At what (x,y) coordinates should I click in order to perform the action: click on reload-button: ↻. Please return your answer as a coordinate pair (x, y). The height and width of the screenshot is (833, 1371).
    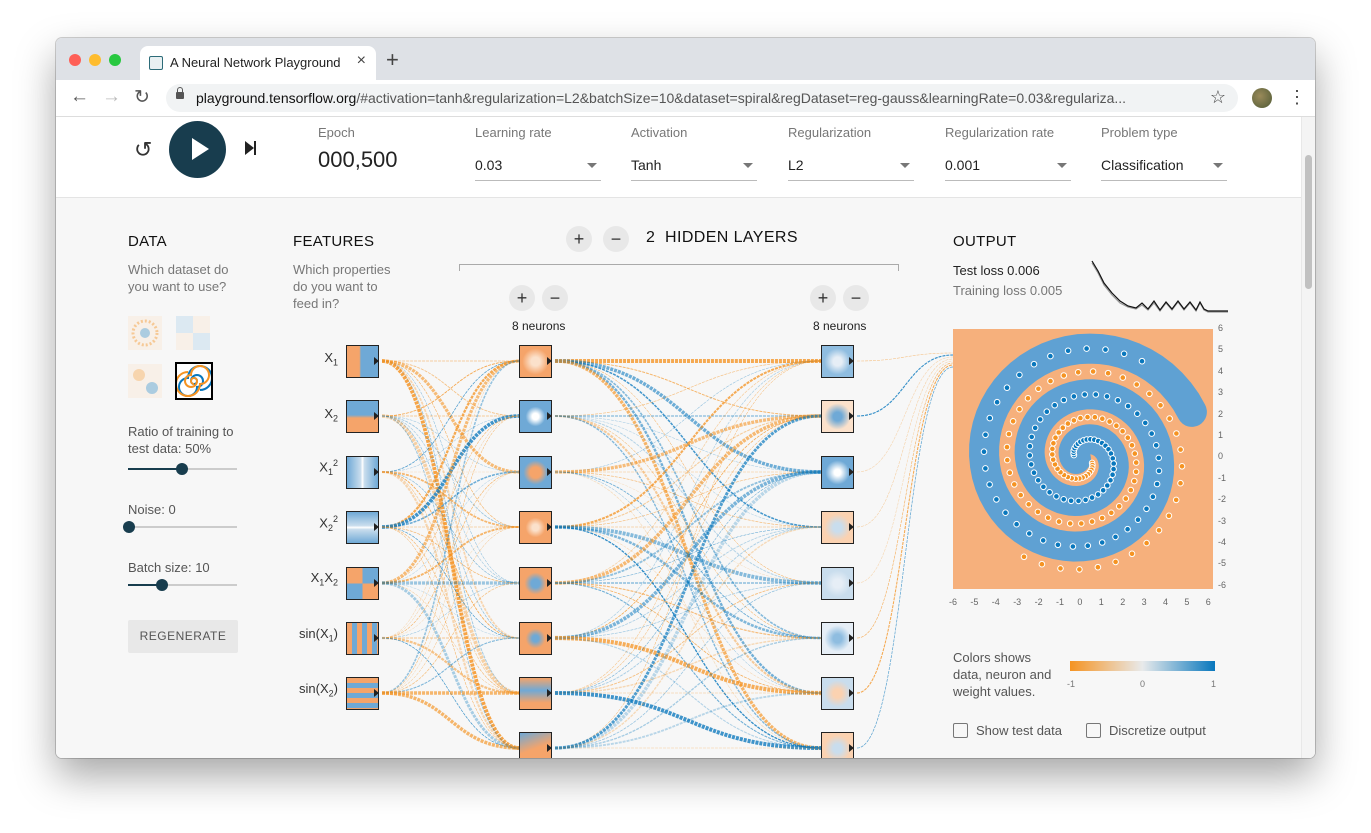
    Looking at the image, I should click on (142, 97).